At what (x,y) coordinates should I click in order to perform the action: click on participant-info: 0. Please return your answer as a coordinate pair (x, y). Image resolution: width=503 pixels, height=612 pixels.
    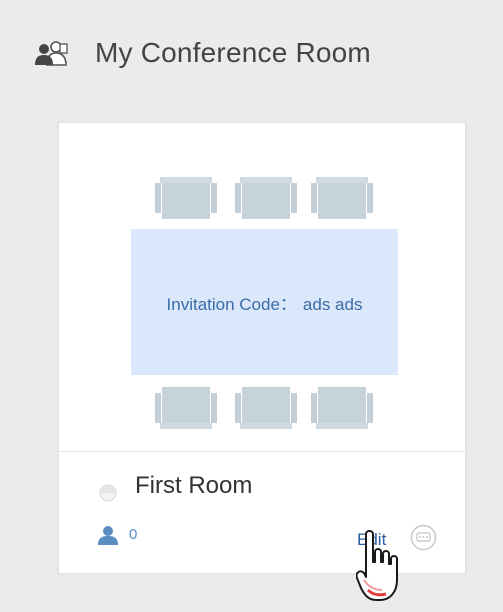
    Looking at the image, I should click on (117, 535).